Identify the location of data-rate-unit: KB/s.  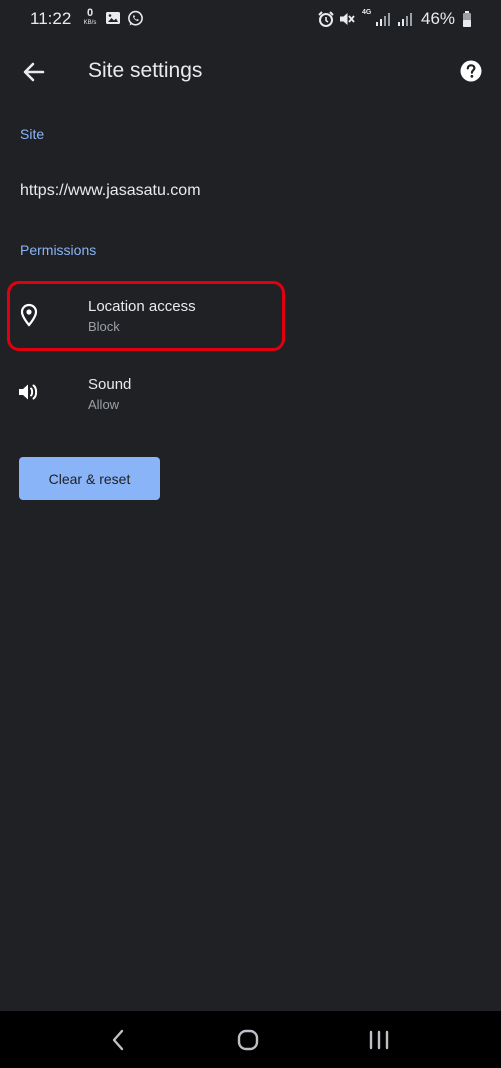
(90, 23).